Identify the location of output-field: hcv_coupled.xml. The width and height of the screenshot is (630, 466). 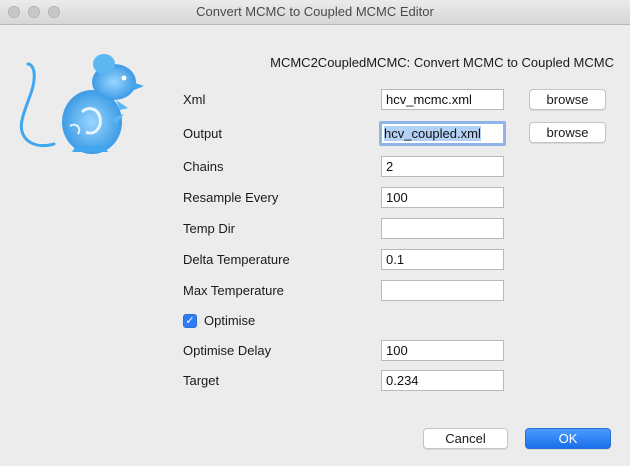
(442, 133).